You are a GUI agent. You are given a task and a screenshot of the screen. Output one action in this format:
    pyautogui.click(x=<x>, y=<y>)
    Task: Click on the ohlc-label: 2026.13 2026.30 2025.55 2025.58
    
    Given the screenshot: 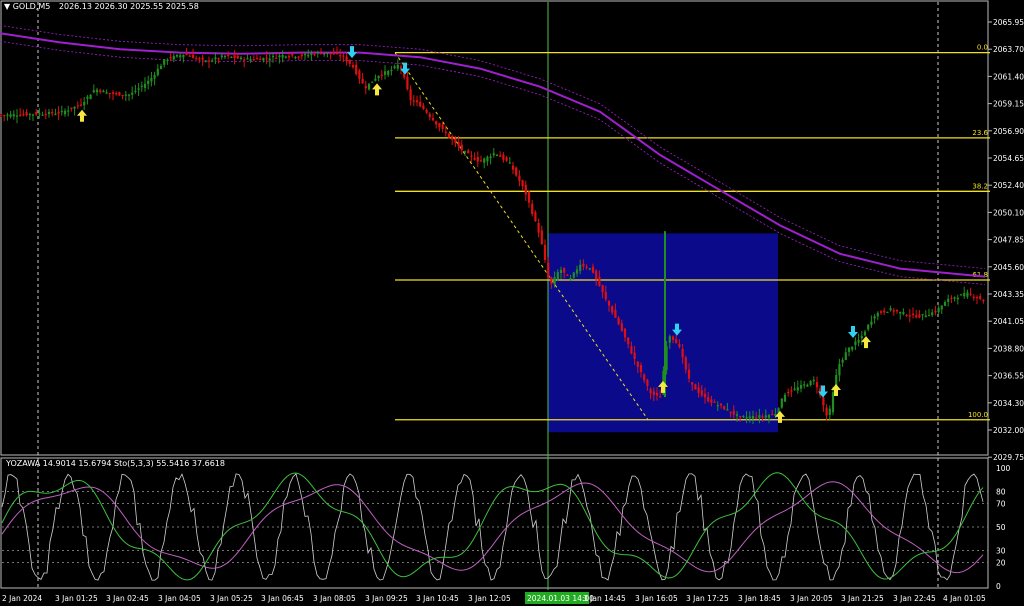 What is the action you would take?
    pyautogui.click(x=128, y=6)
    